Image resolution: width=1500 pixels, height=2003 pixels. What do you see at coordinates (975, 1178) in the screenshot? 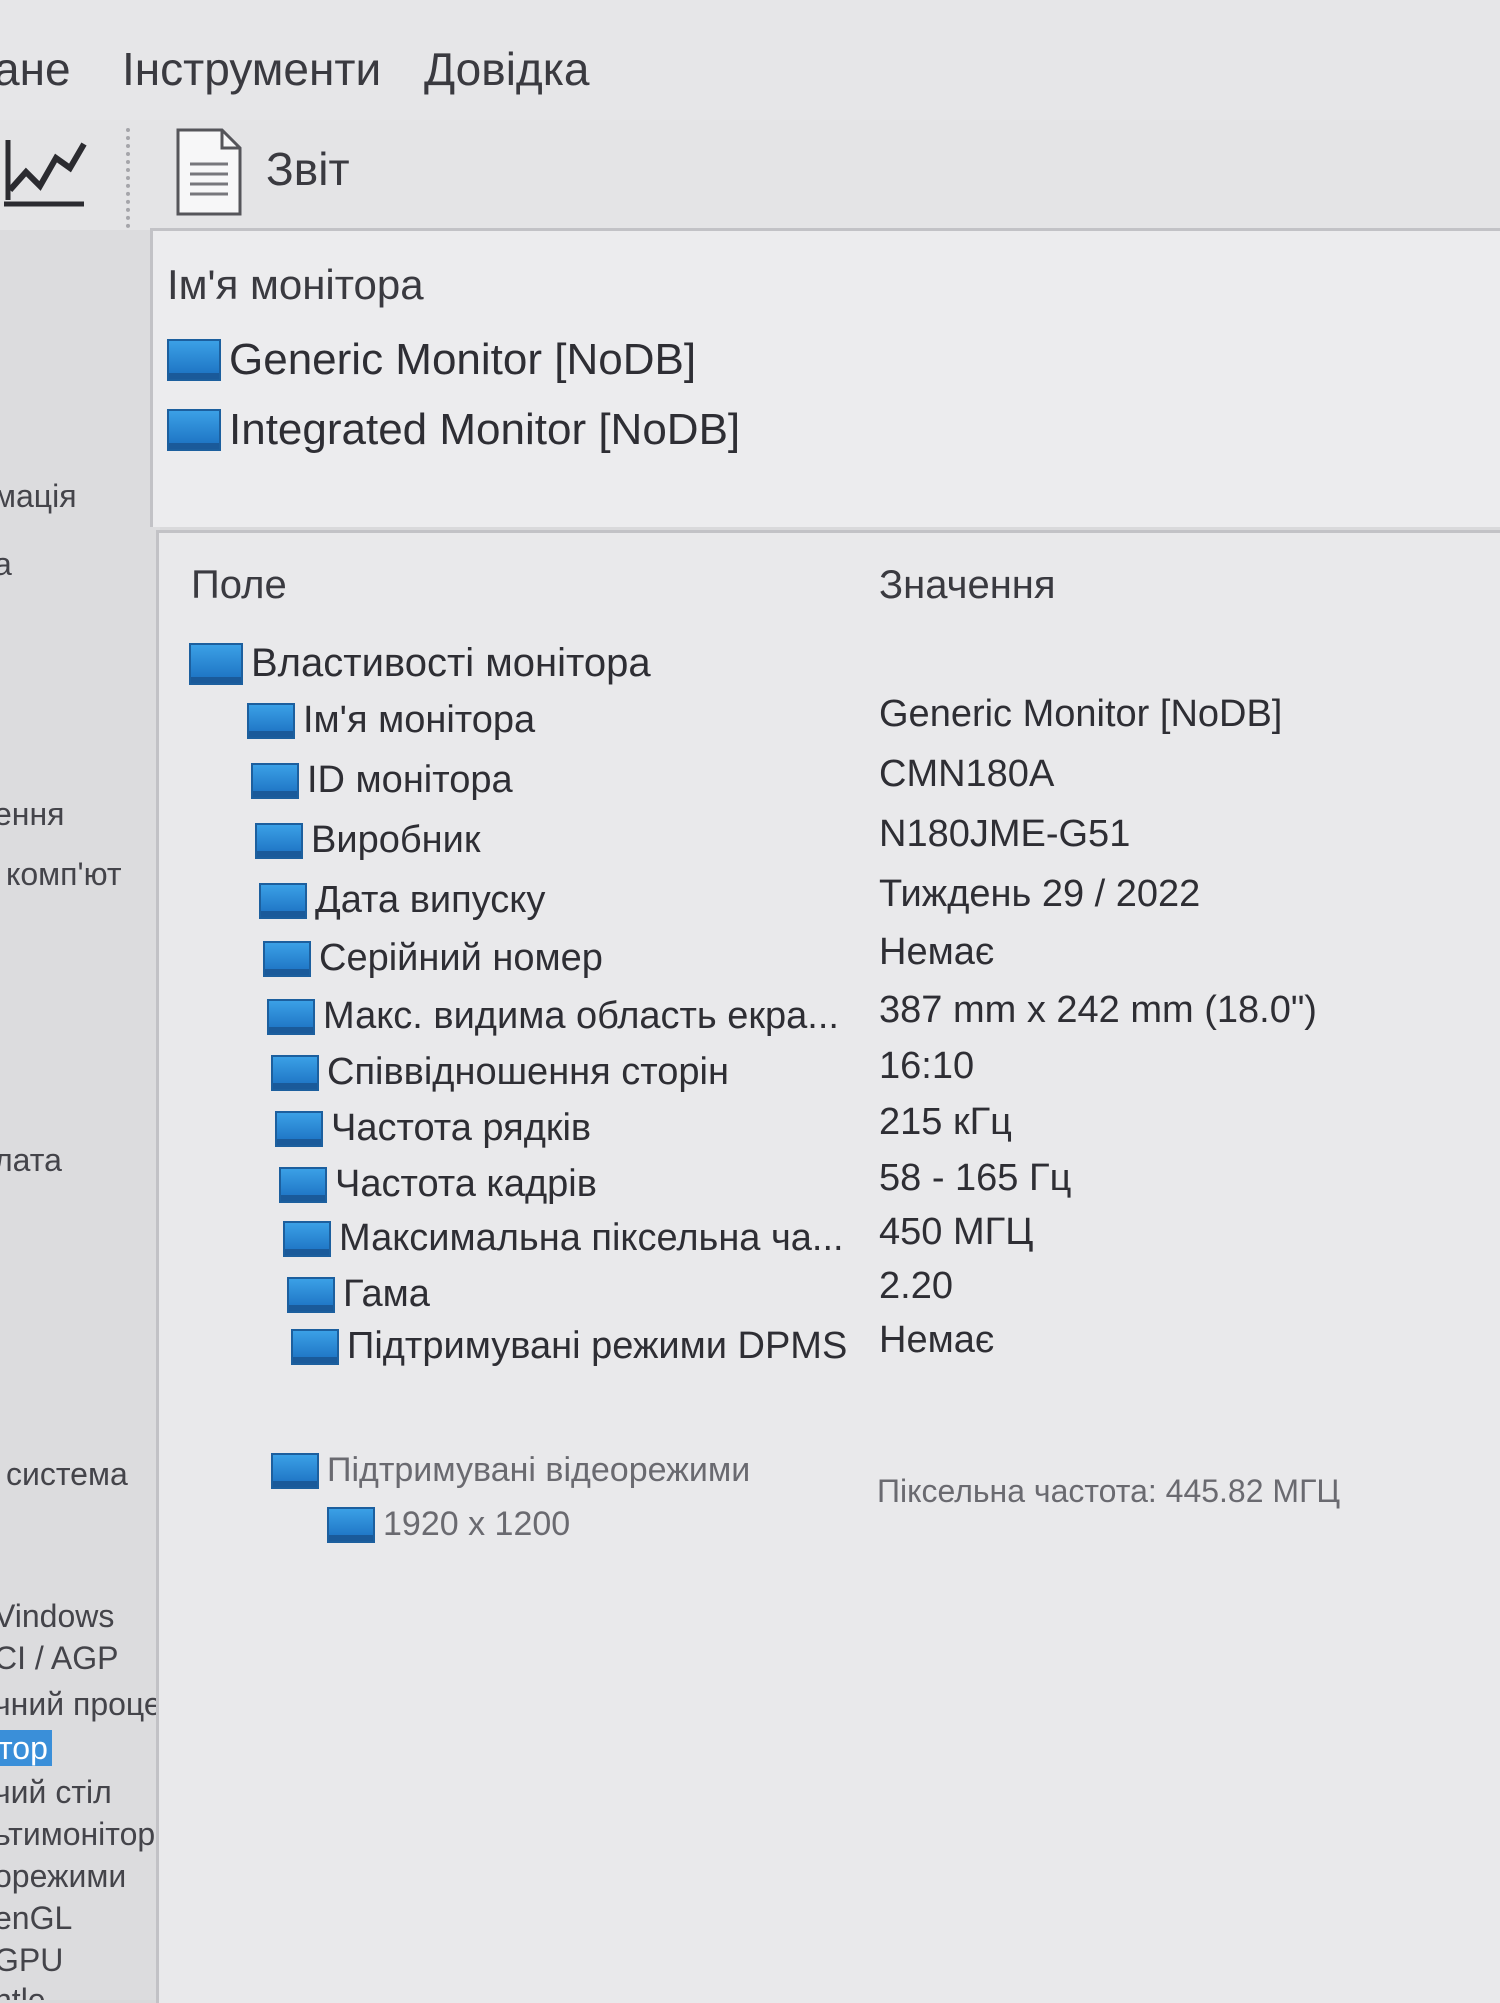
I see `detail-value: 58 - 165 Гц` at bounding box center [975, 1178].